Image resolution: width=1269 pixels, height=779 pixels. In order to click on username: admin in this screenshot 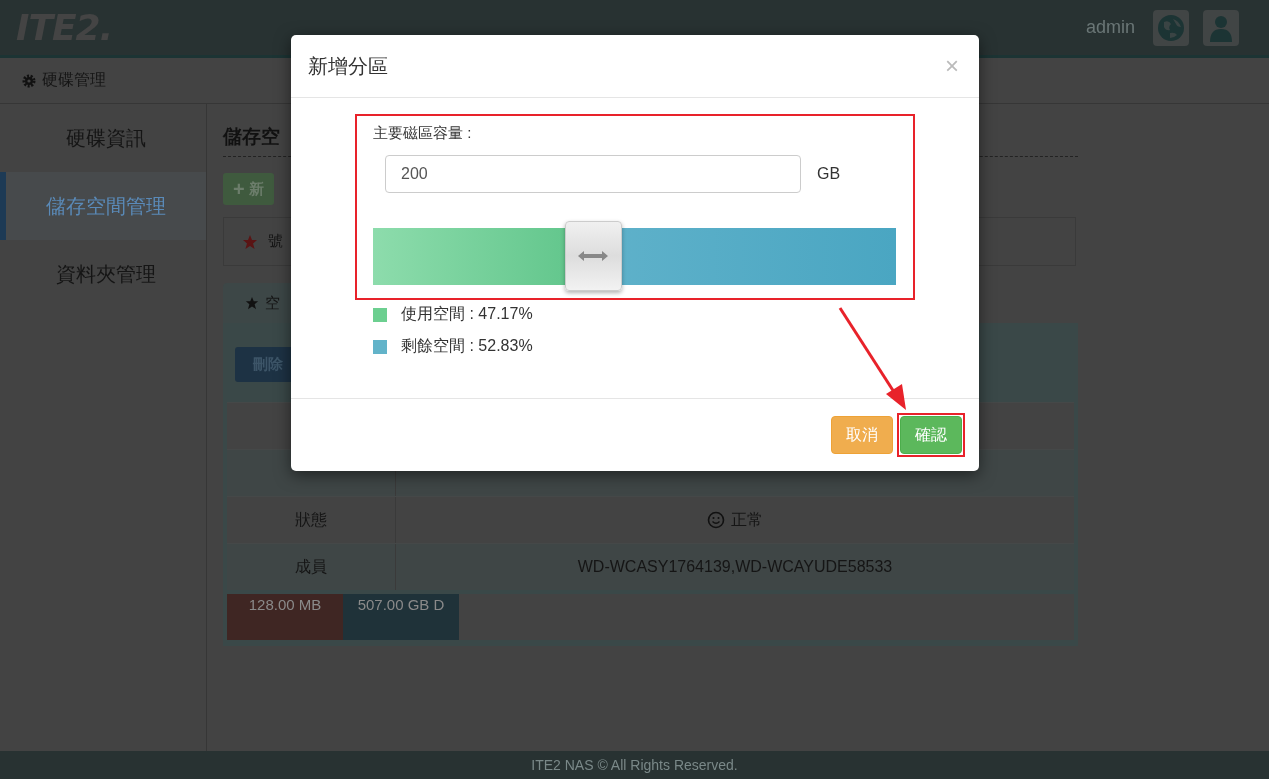, I will do `click(1110, 27)`.